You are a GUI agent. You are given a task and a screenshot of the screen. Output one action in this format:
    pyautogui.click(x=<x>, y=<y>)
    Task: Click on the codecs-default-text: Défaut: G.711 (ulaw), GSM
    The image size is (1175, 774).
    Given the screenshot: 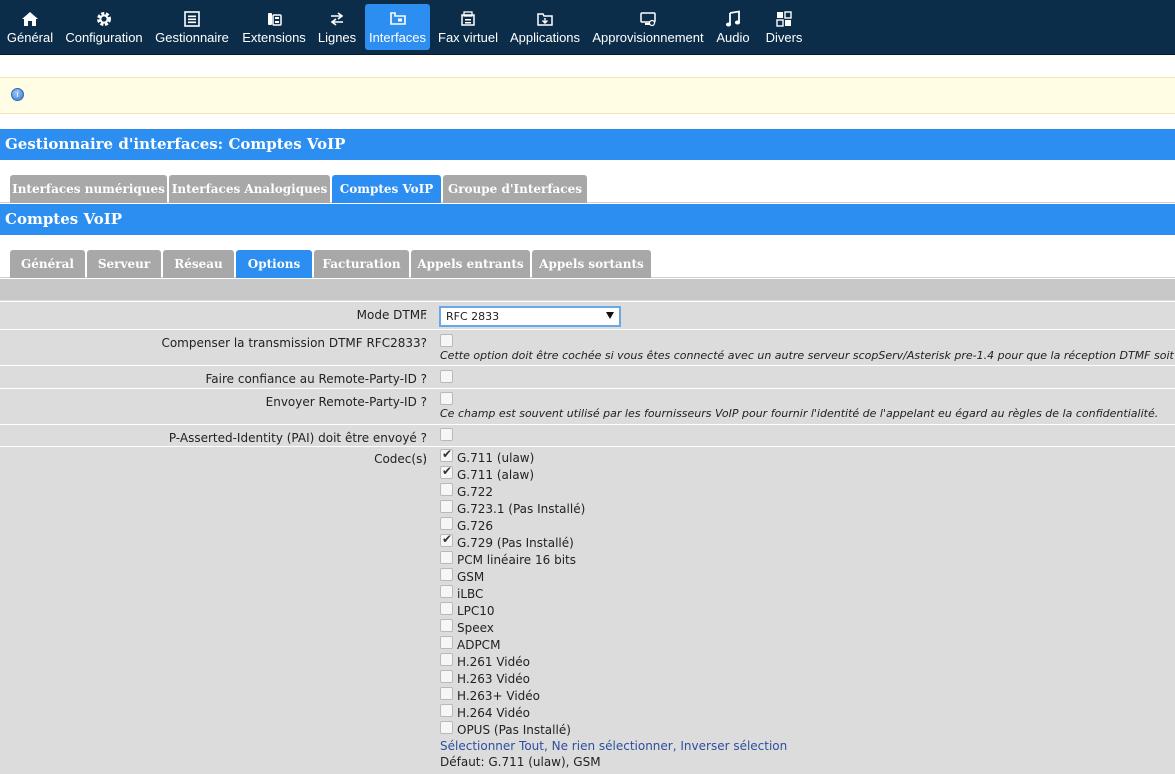 What is the action you would take?
    pyautogui.click(x=520, y=762)
    